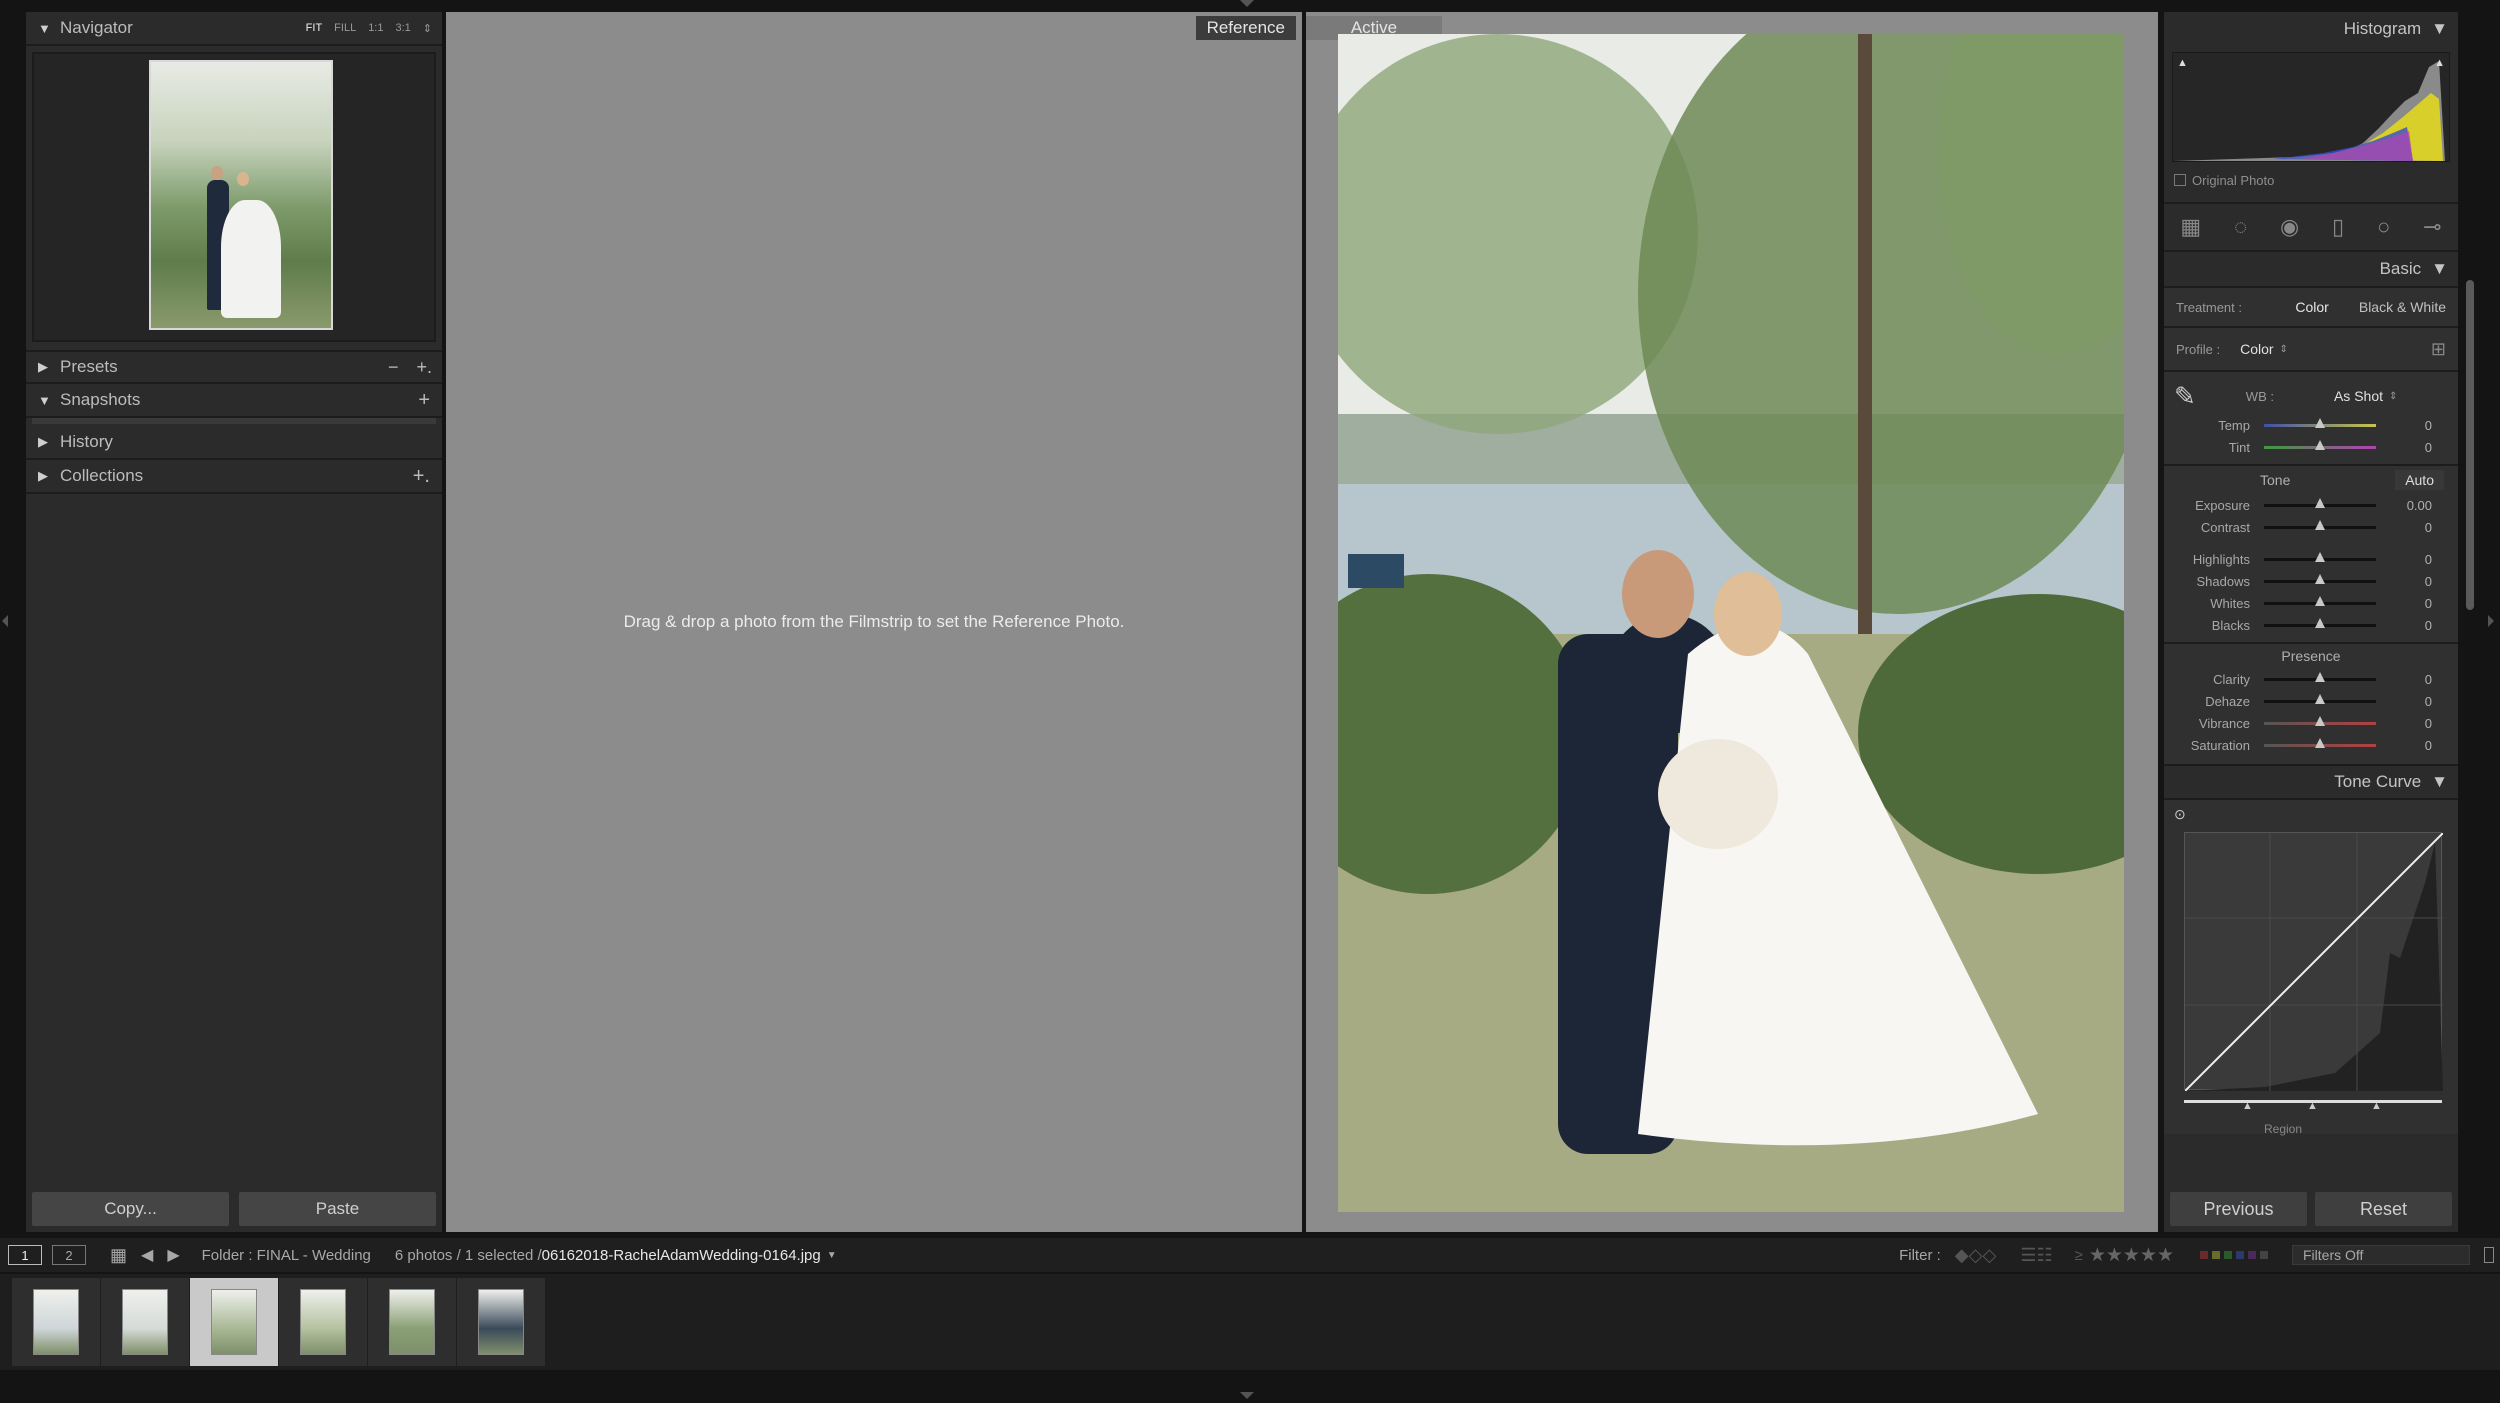  Describe the element at coordinates (429, 367) in the screenshot. I see `add-preset-button: +.` at that location.